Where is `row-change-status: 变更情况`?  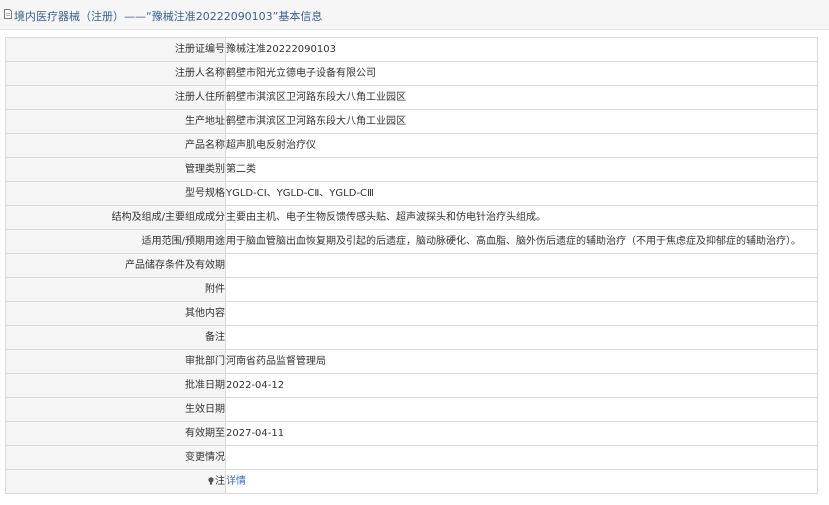 row-change-status: 变更情况 is located at coordinates (411, 457).